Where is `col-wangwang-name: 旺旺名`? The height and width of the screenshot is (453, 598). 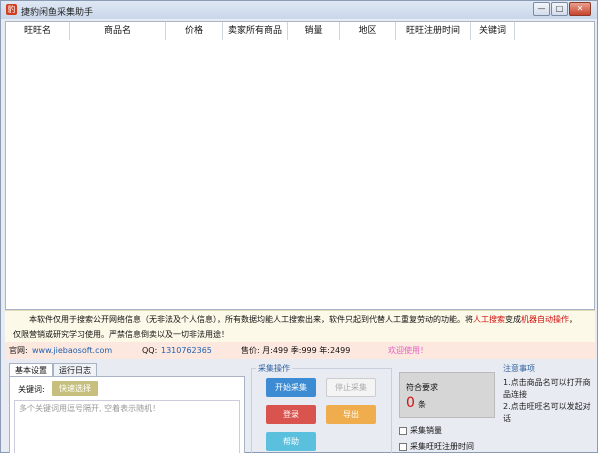 col-wangwang-name: 旺旺名 is located at coordinates (38, 31).